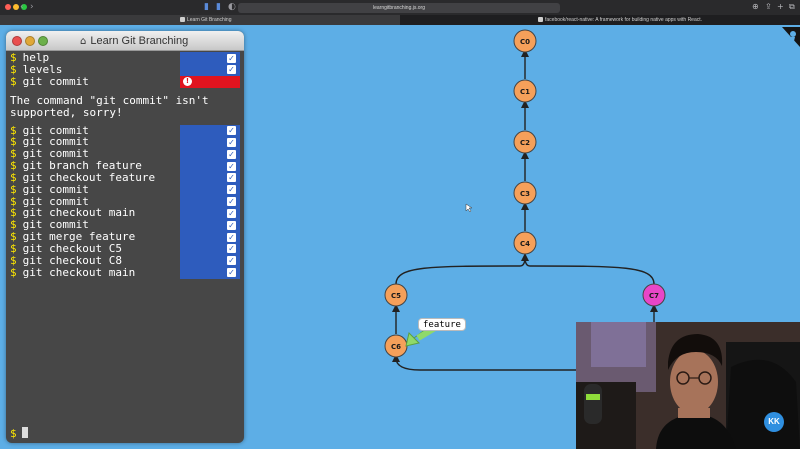 The height and width of the screenshot is (449, 800). I want to click on commit-label: C0, so click(525, 42).